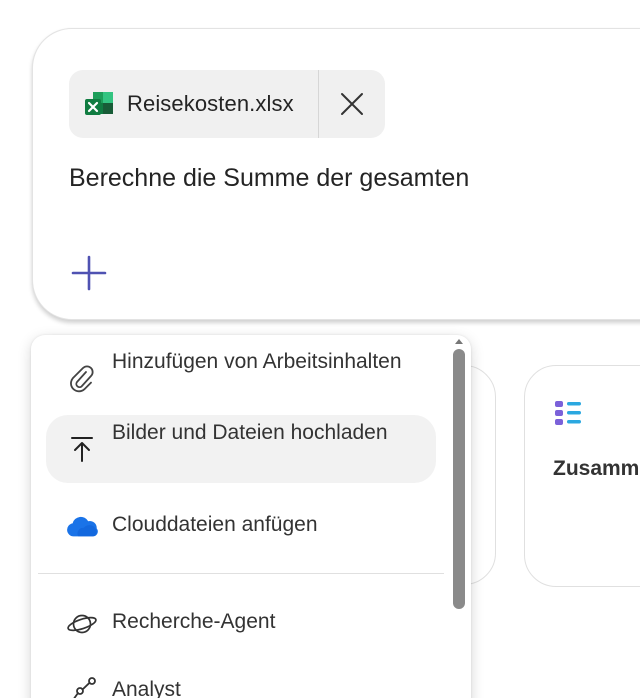  Describe the element at coordinates (146, 688) in the screenshot. I see `menu-item-label: Analyst` at that location.